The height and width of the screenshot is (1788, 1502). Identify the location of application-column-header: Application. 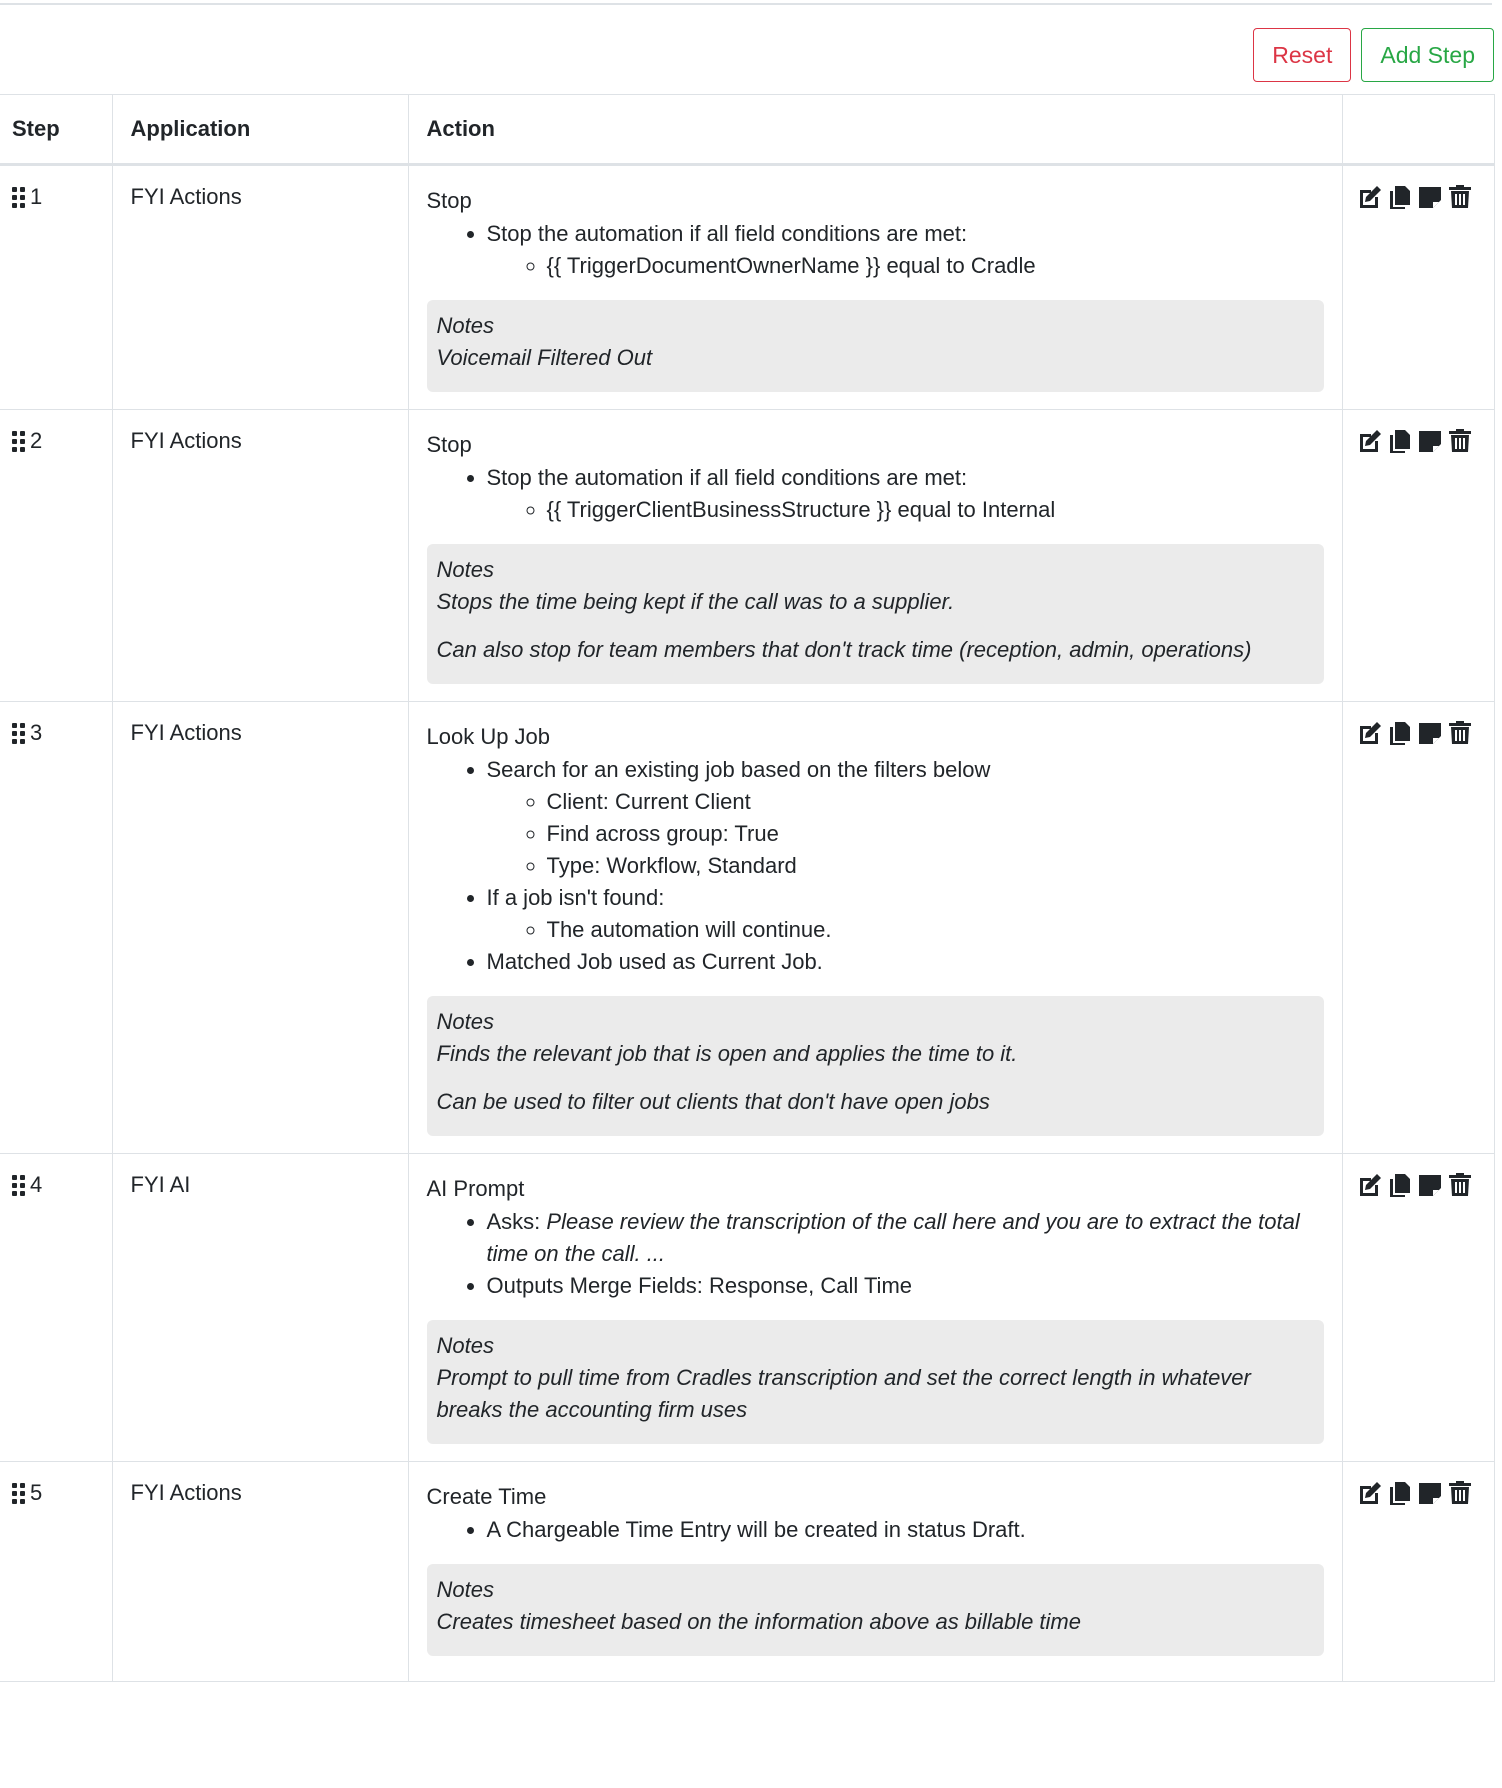
(260, 130).